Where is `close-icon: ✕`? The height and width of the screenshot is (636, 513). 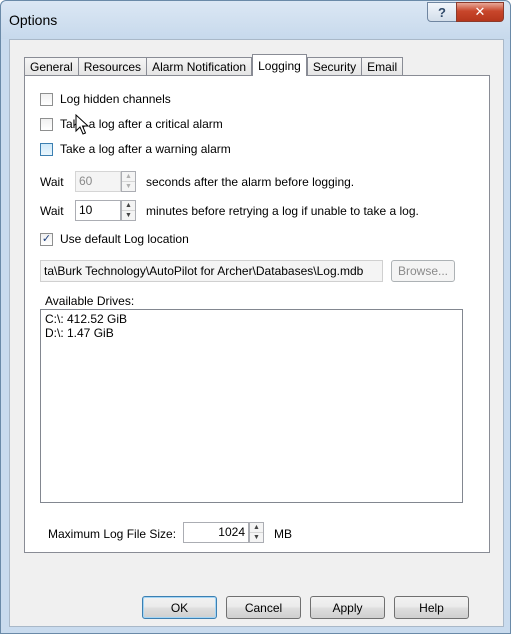
close-icon: ✕ is located at coordinates (480, 11).